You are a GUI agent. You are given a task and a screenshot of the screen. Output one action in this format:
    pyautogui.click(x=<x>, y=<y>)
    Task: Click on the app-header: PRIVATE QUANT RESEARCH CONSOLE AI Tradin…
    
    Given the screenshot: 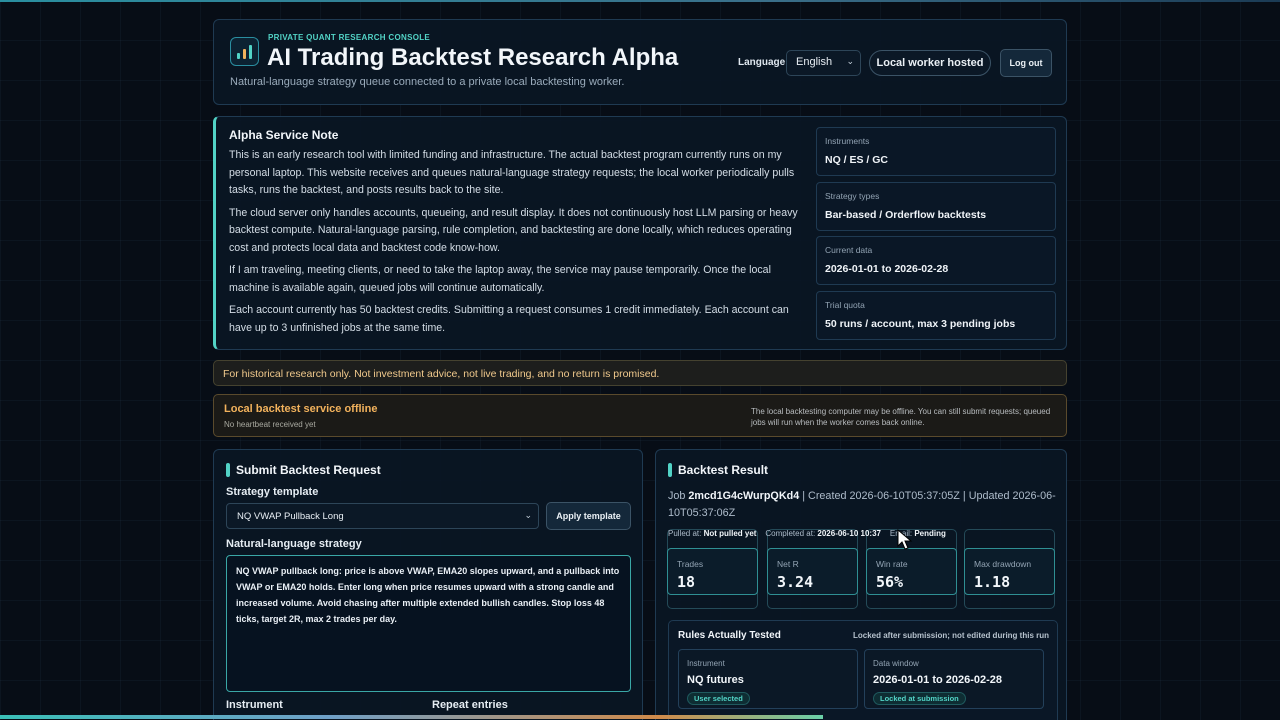 What is the action you would take?
    pyautogui.click(x=640, y=62)
    